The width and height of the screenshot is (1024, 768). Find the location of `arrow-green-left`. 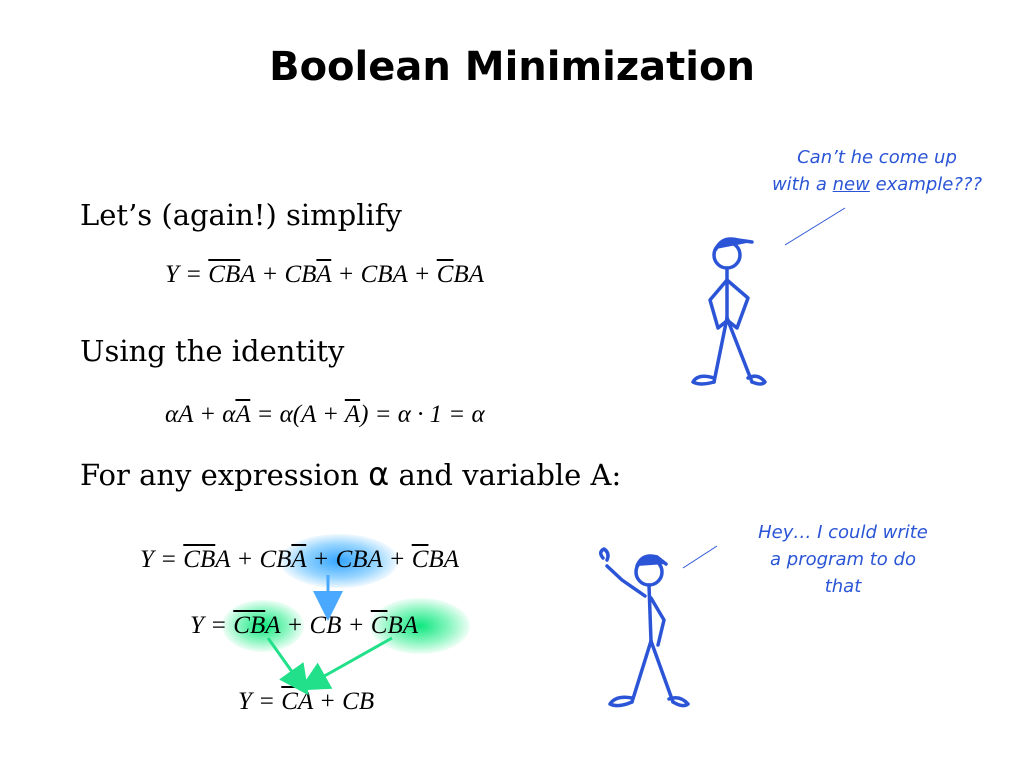

arrow-green-left is located at coordinates (287, 666).